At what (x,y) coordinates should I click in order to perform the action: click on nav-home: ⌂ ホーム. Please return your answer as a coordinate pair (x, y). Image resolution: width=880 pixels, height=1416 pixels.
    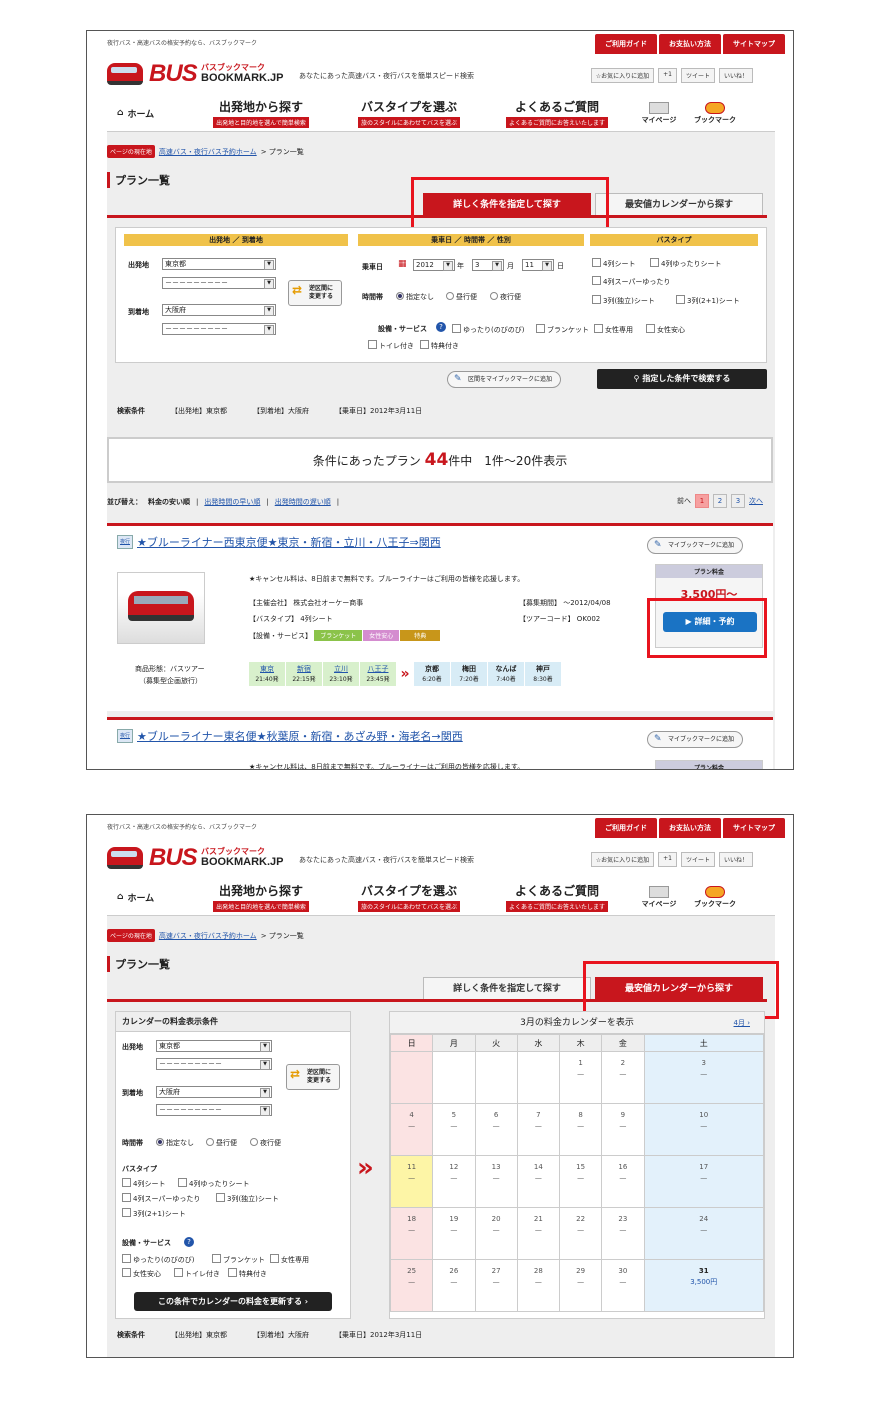
    Looking at the image, I should click on (147, 897).